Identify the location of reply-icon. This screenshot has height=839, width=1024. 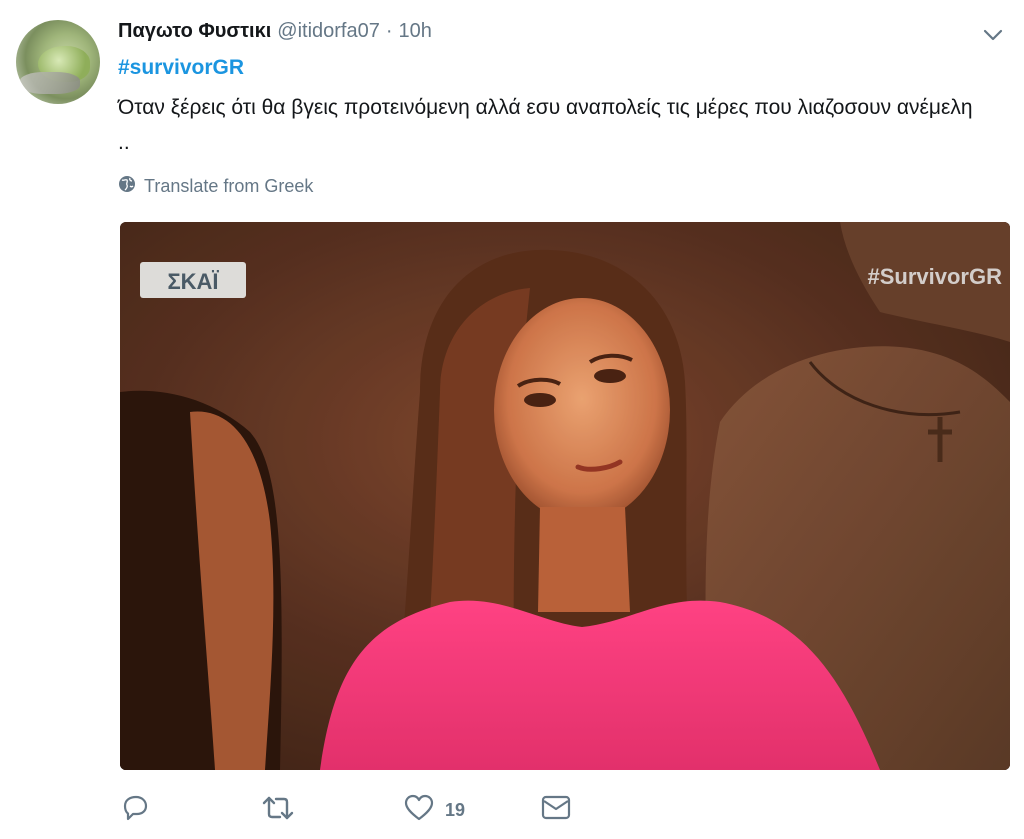
(135, 810).